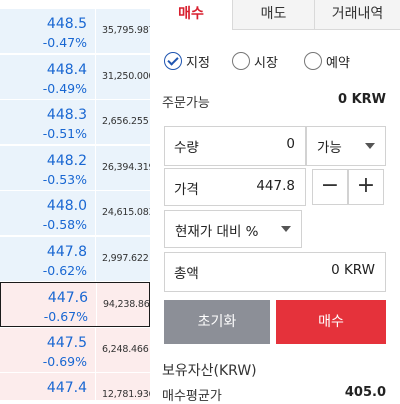 This screenshot has height=404, width=400. I want to click on orderbook-price: 447.6, so click(67, 298).